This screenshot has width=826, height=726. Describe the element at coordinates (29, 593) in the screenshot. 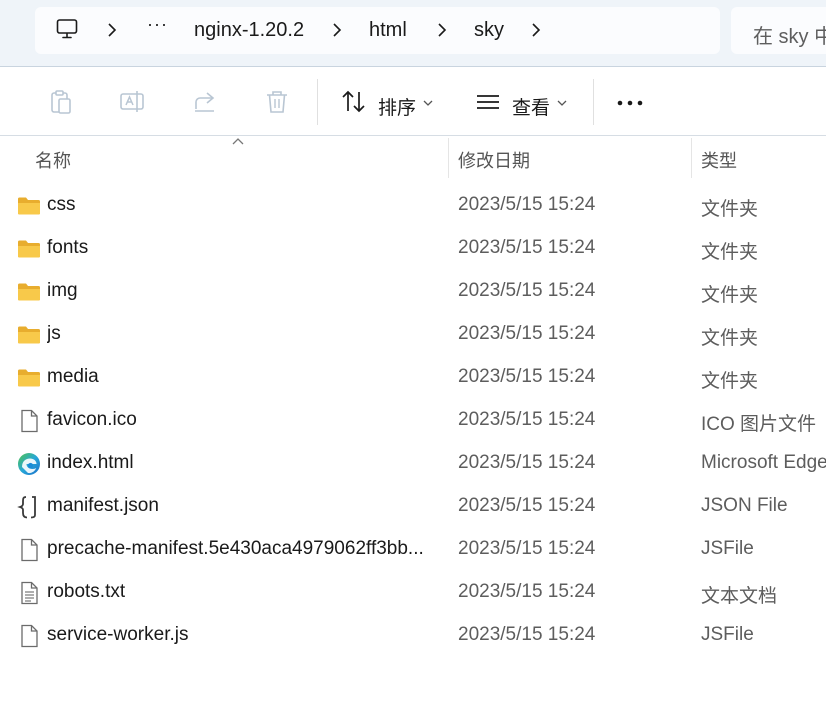

I see `text-file-icon` at that location.